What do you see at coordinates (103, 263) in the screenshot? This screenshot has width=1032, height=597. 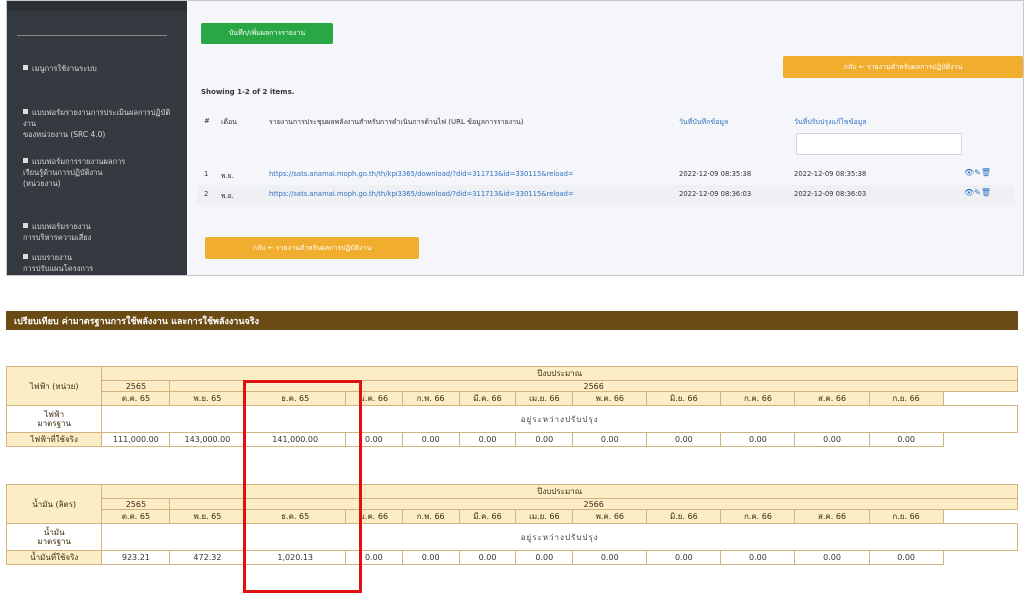 I see `sidebar-item-4: แบบรายงาน การปรับแผนโครงการ` at bounding box center [103, 263].